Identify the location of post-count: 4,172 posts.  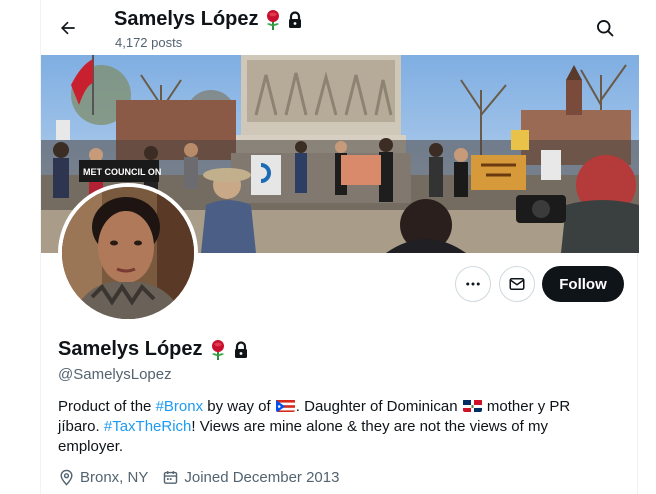
(149, 42).